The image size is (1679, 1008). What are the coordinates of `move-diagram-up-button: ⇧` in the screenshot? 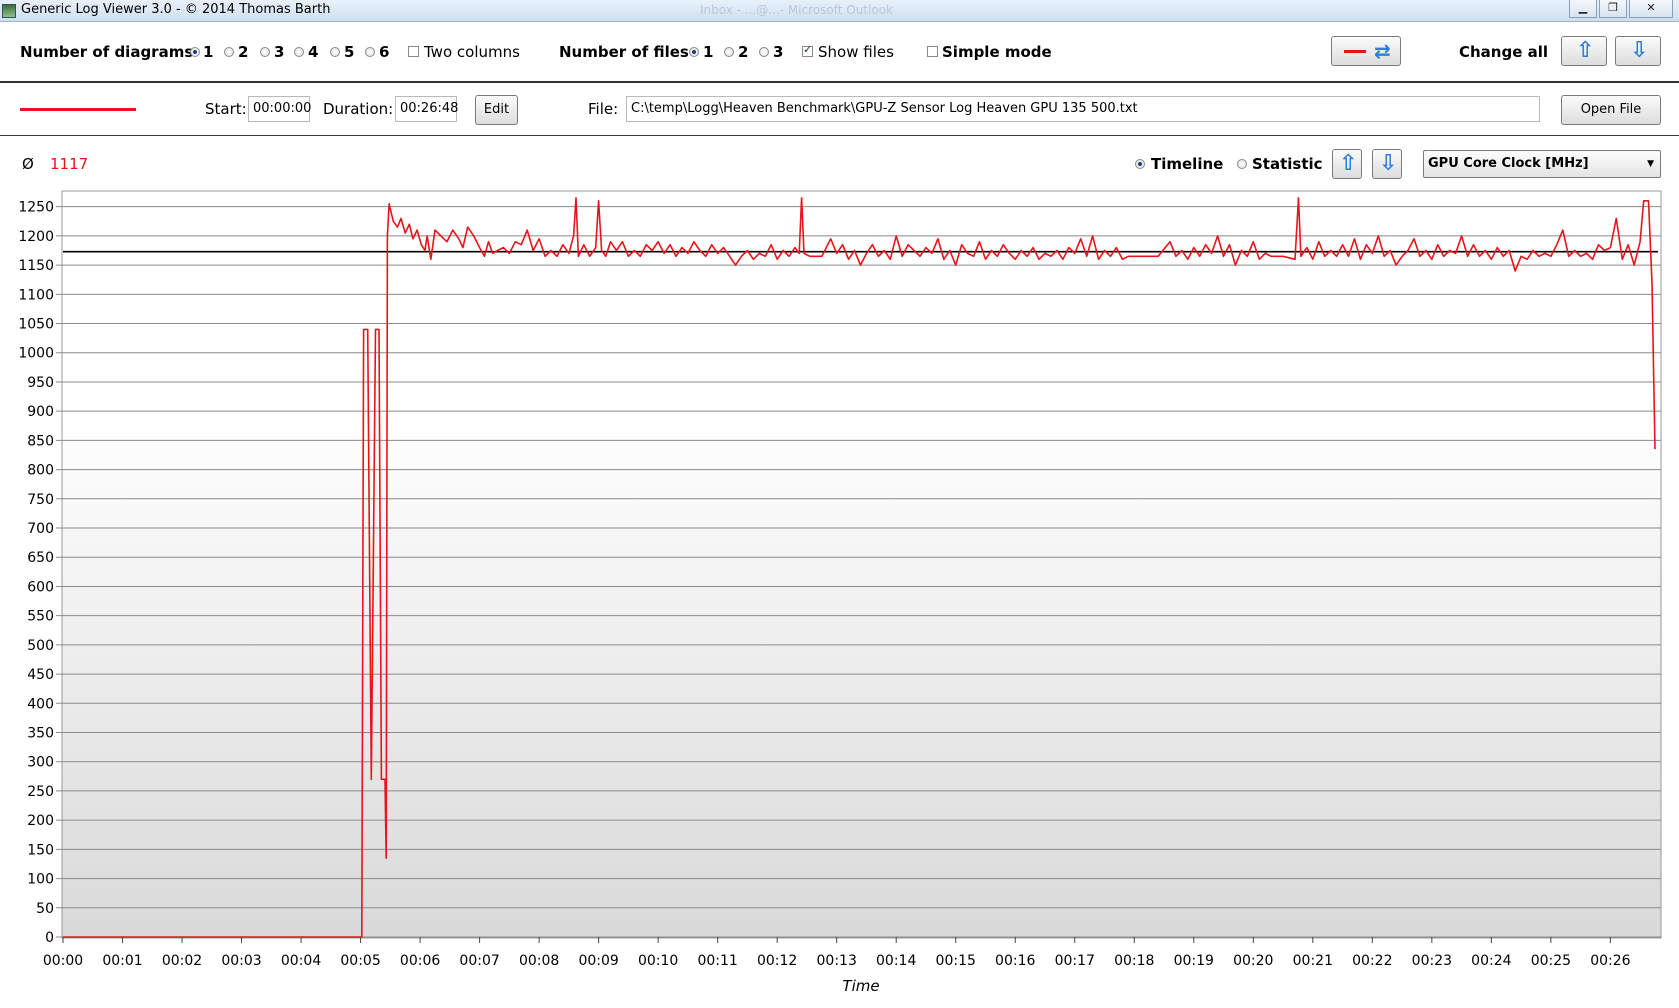 It's located at (1347, 164).